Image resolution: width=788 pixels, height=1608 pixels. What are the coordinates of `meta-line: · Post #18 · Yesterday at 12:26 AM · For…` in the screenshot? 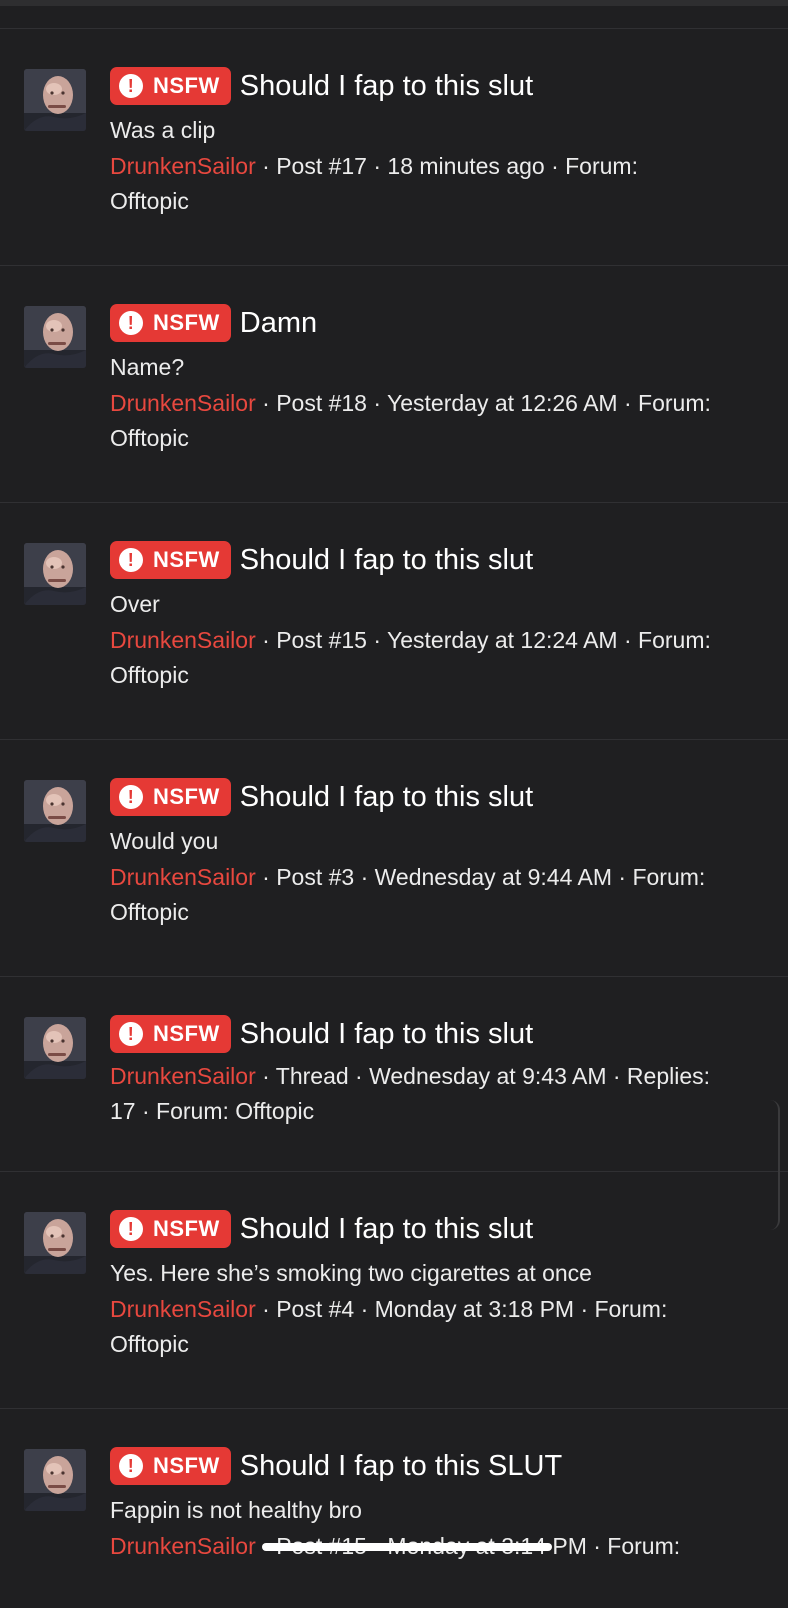 It's located at (483, 403).